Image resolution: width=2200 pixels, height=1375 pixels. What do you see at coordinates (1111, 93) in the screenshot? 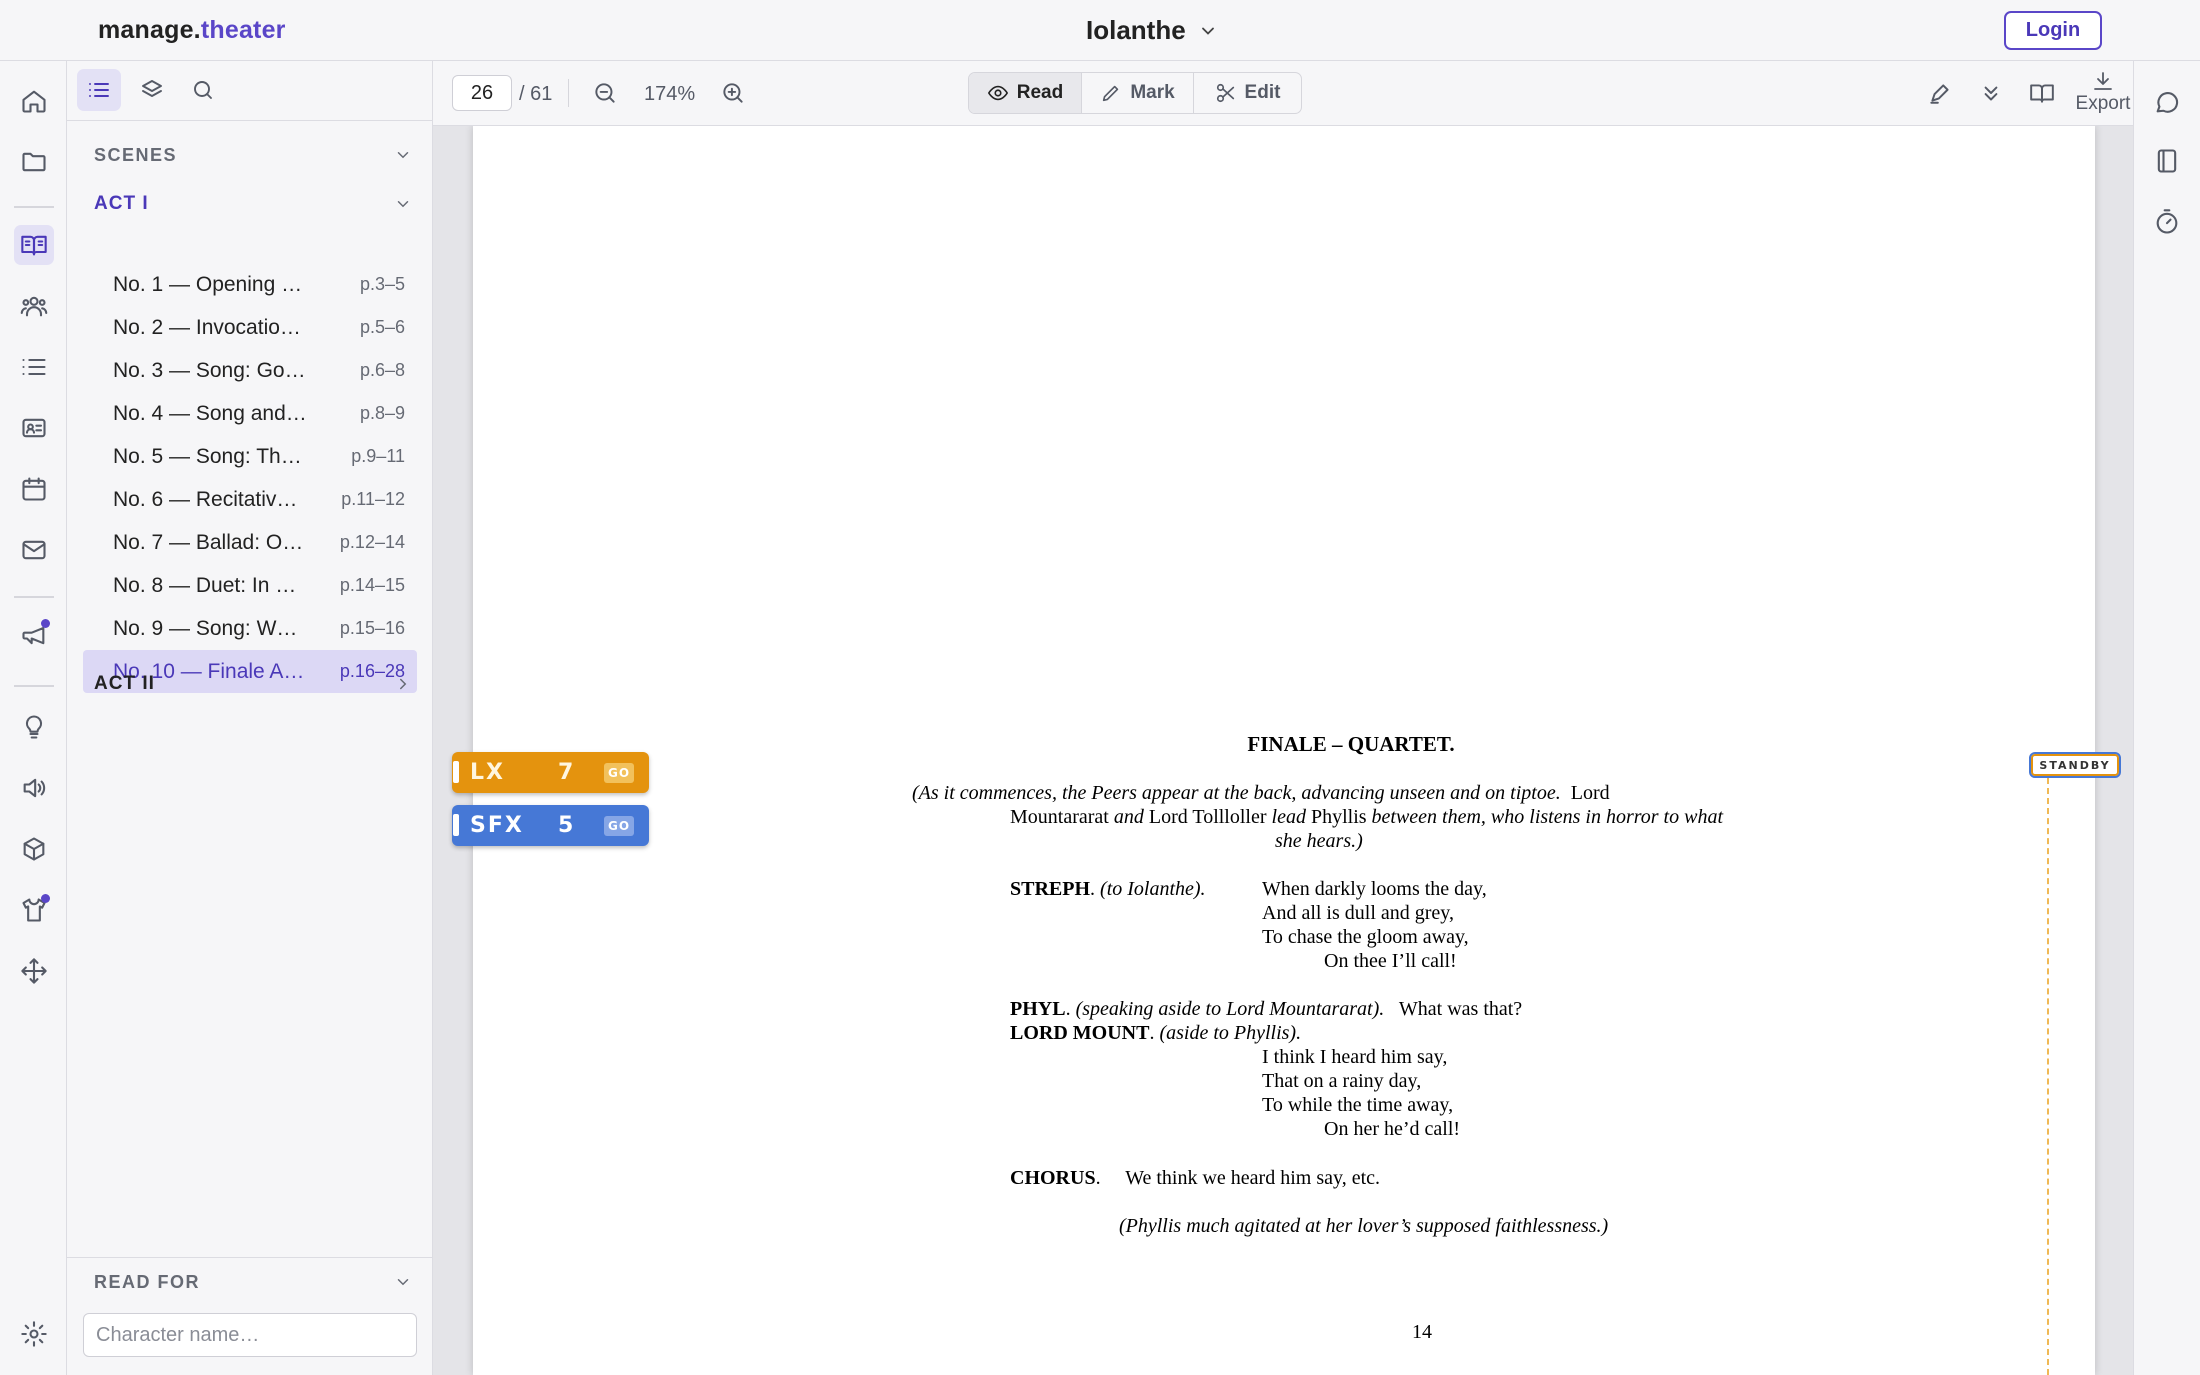
I see `pencil-icon` at bounding box center [1111, 93].